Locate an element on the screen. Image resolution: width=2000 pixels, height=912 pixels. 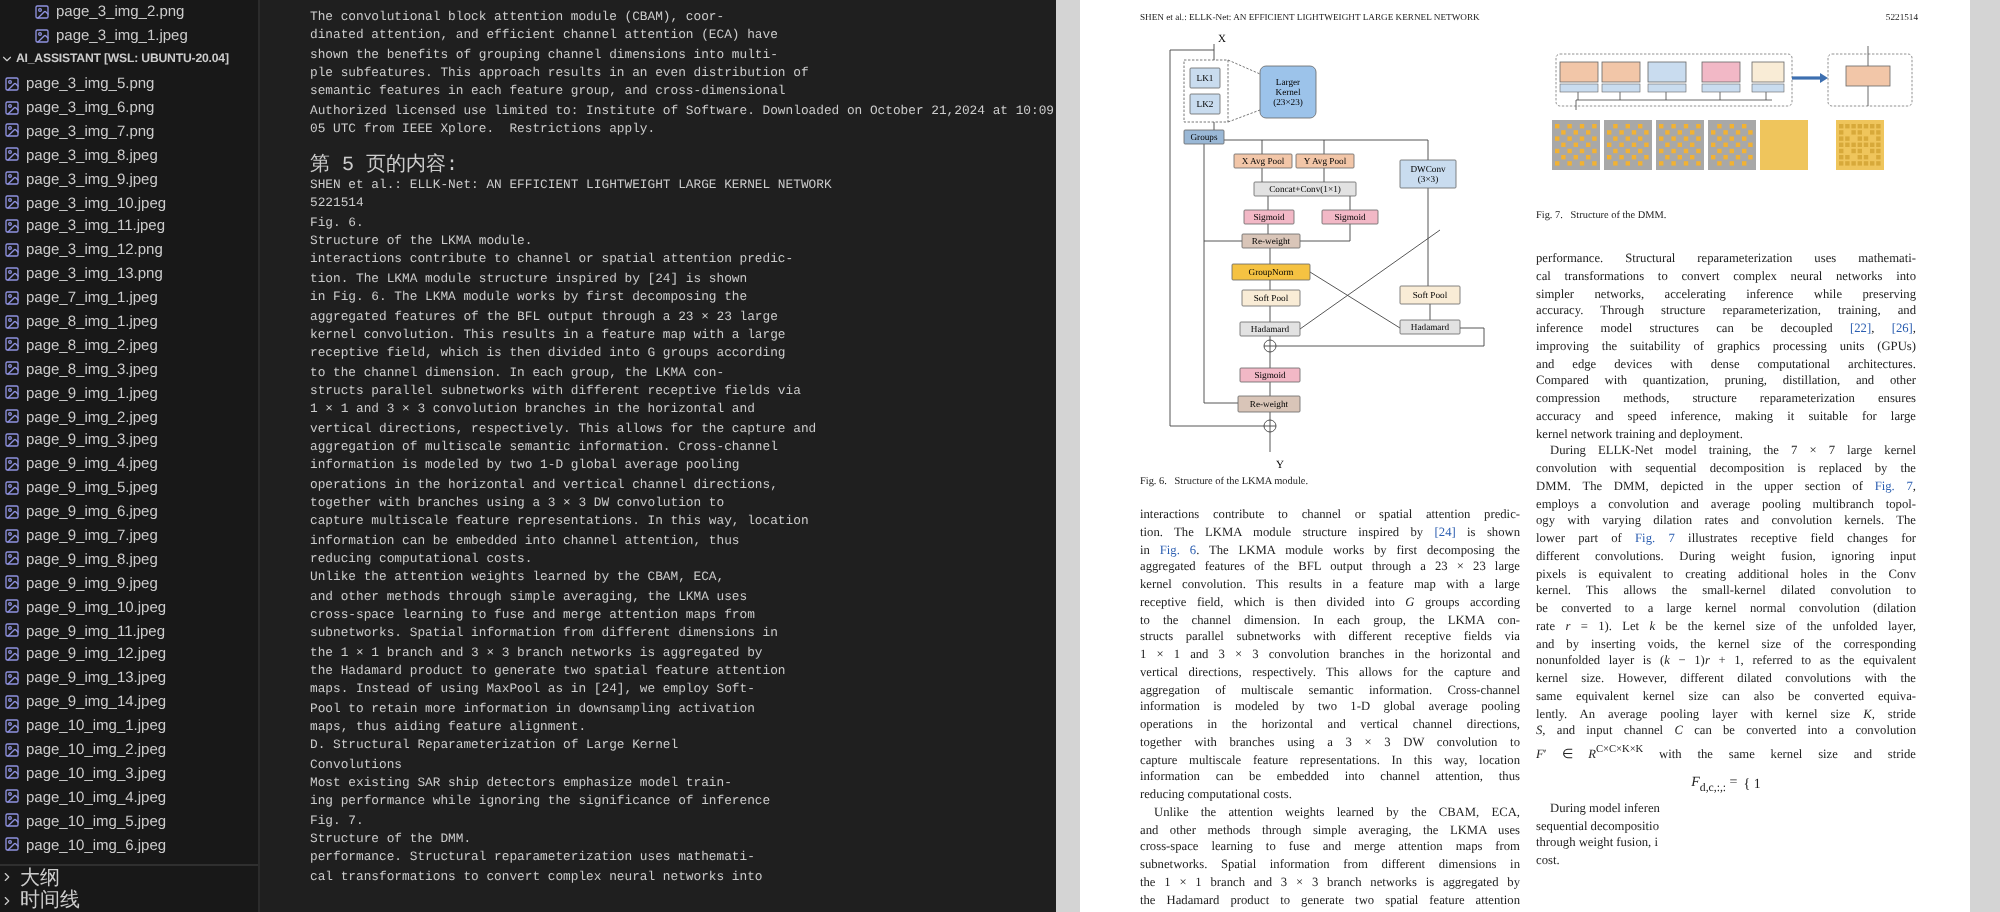
merged-block is located at coordinates (1868, 76).